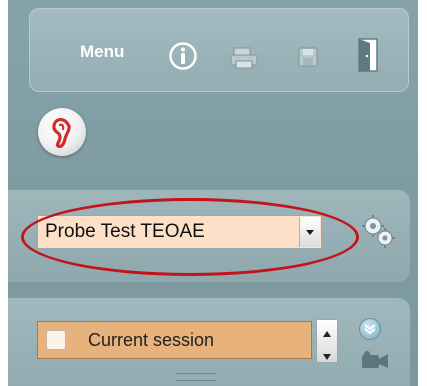 This screenshot has width=427, height=386. What do you see at coordinates (56, 340) in the screenshot?
I see `session-checkbox` at bounding box center [56, 340].